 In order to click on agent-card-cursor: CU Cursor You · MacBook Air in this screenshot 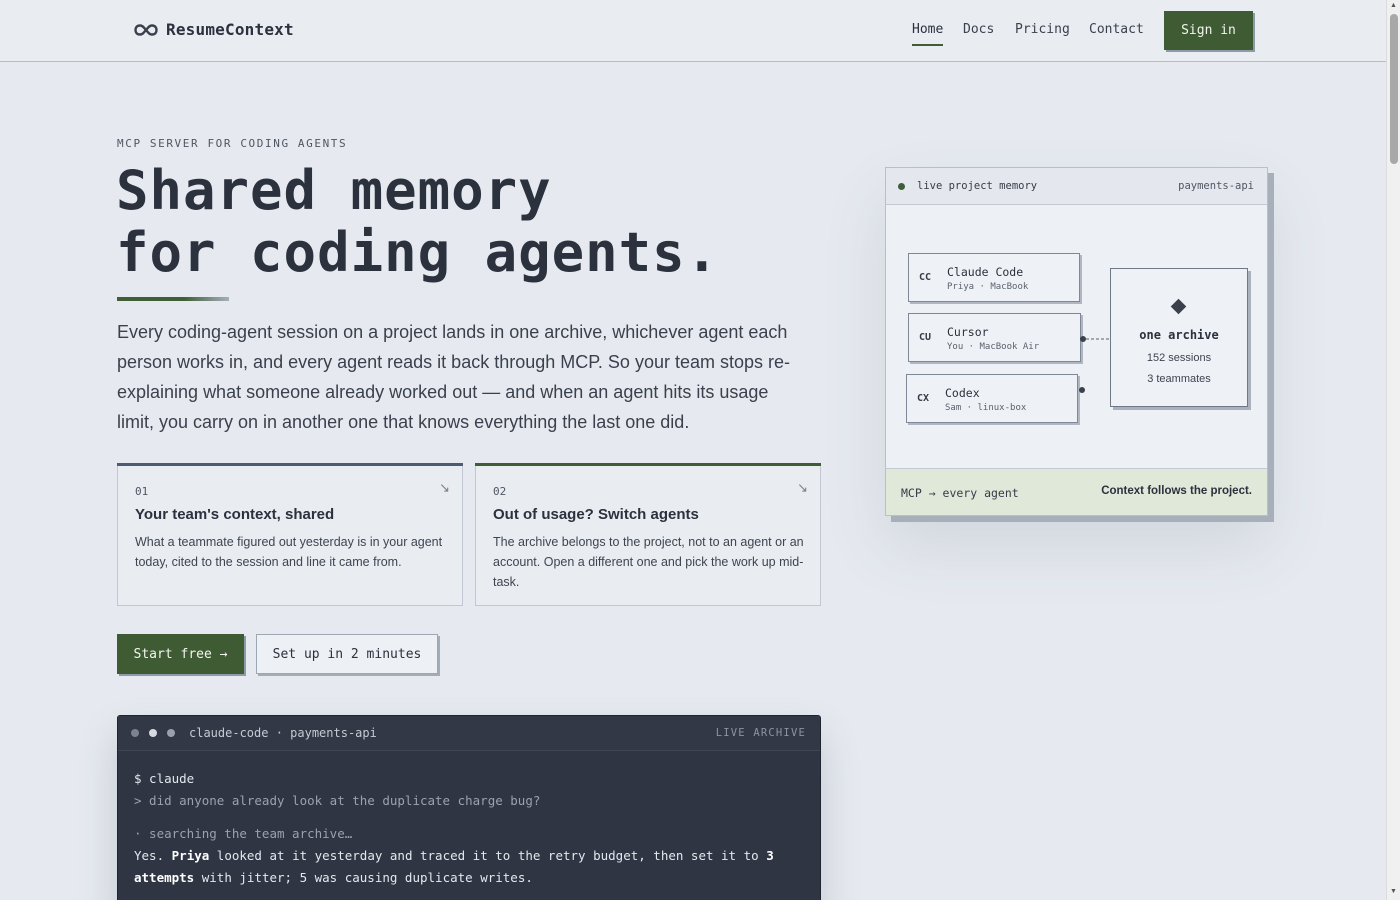, I will do `click(994, 337)`.